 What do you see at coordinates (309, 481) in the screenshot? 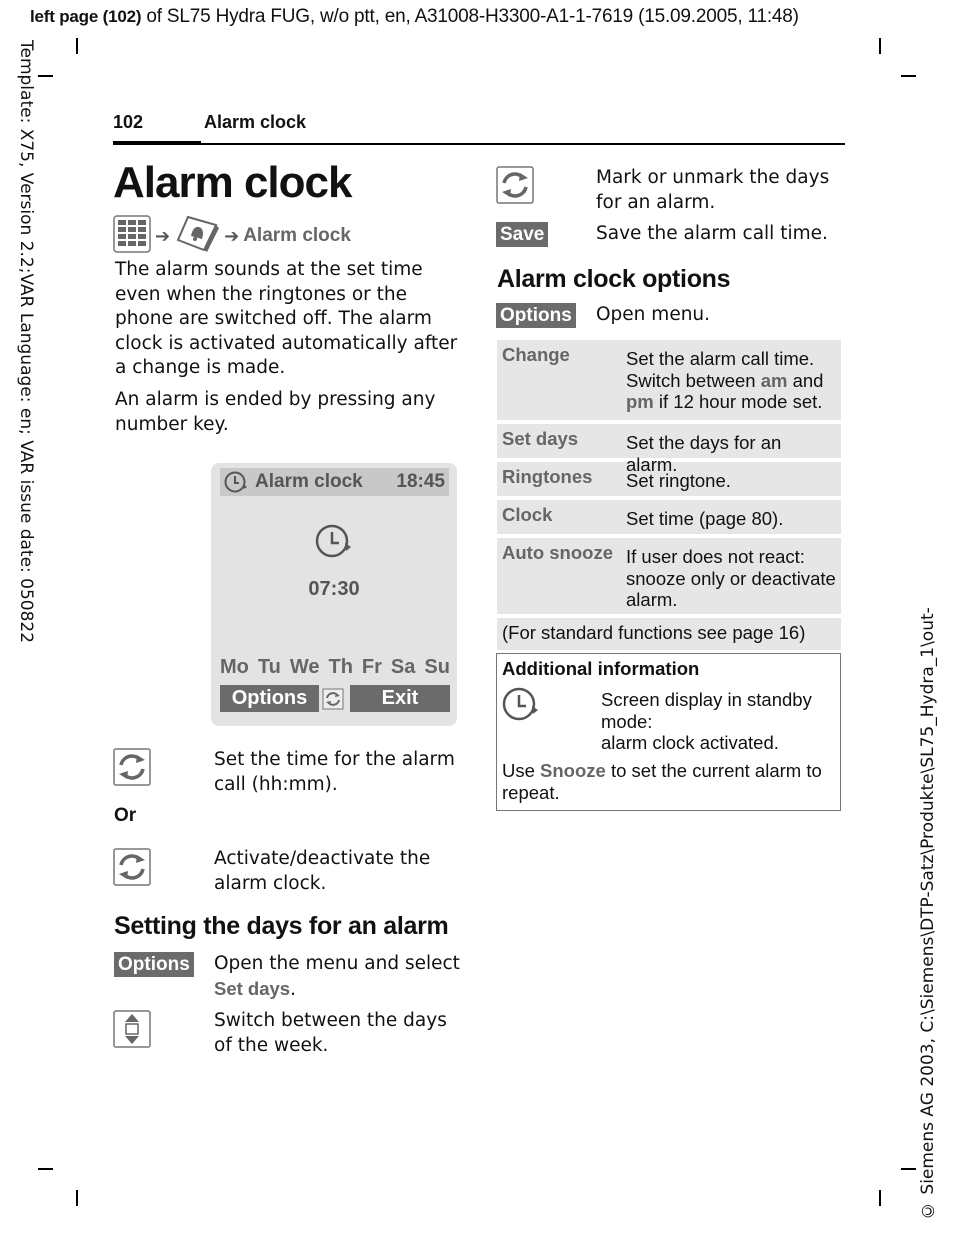
I see `display-title: Alarm clock` at bounding box center [309, 481].